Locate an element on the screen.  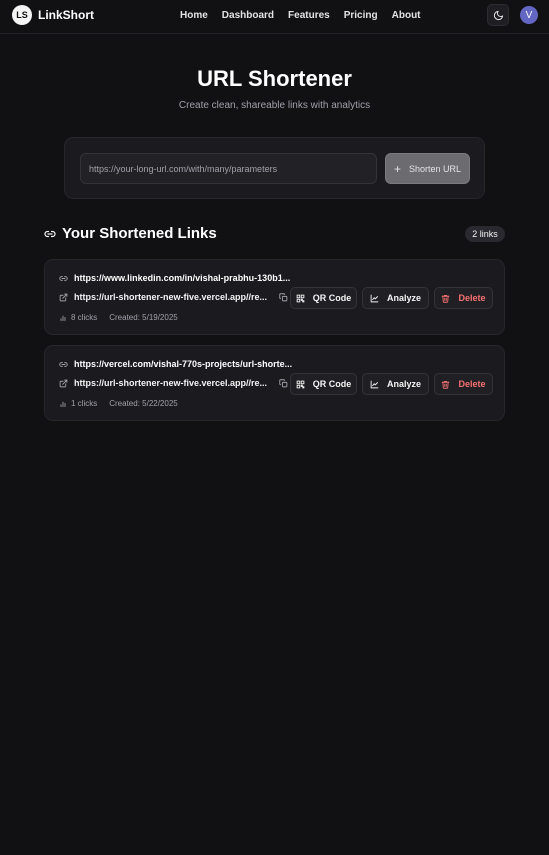
click-count: 1 clicks is located at coordinates (84, 403).